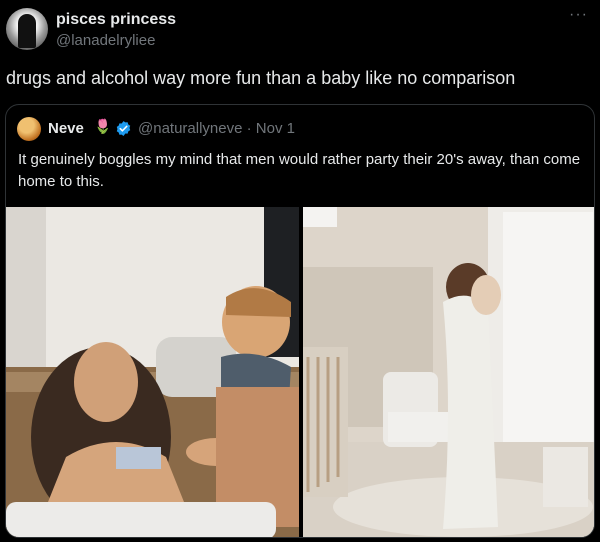  I want to click on avatar, so click(27, 29).